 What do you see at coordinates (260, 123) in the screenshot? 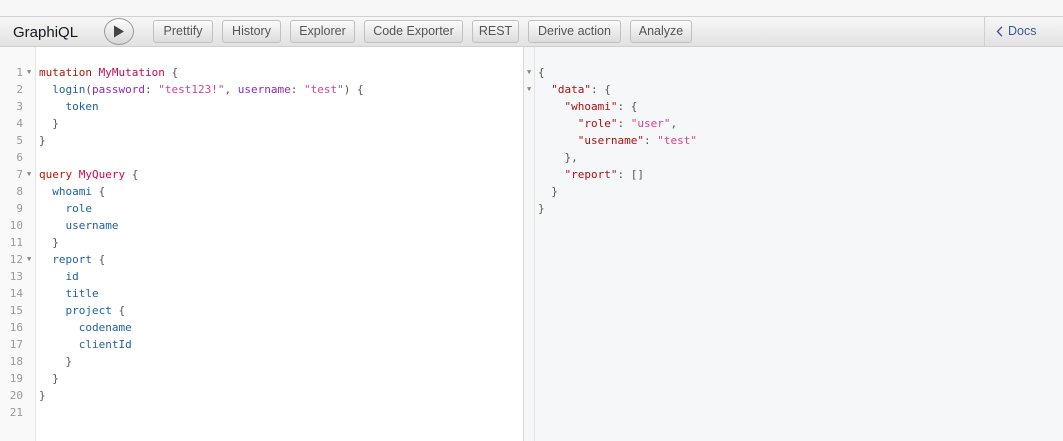
I see `editor-line: 4 }` at bounding box center [260, 123].